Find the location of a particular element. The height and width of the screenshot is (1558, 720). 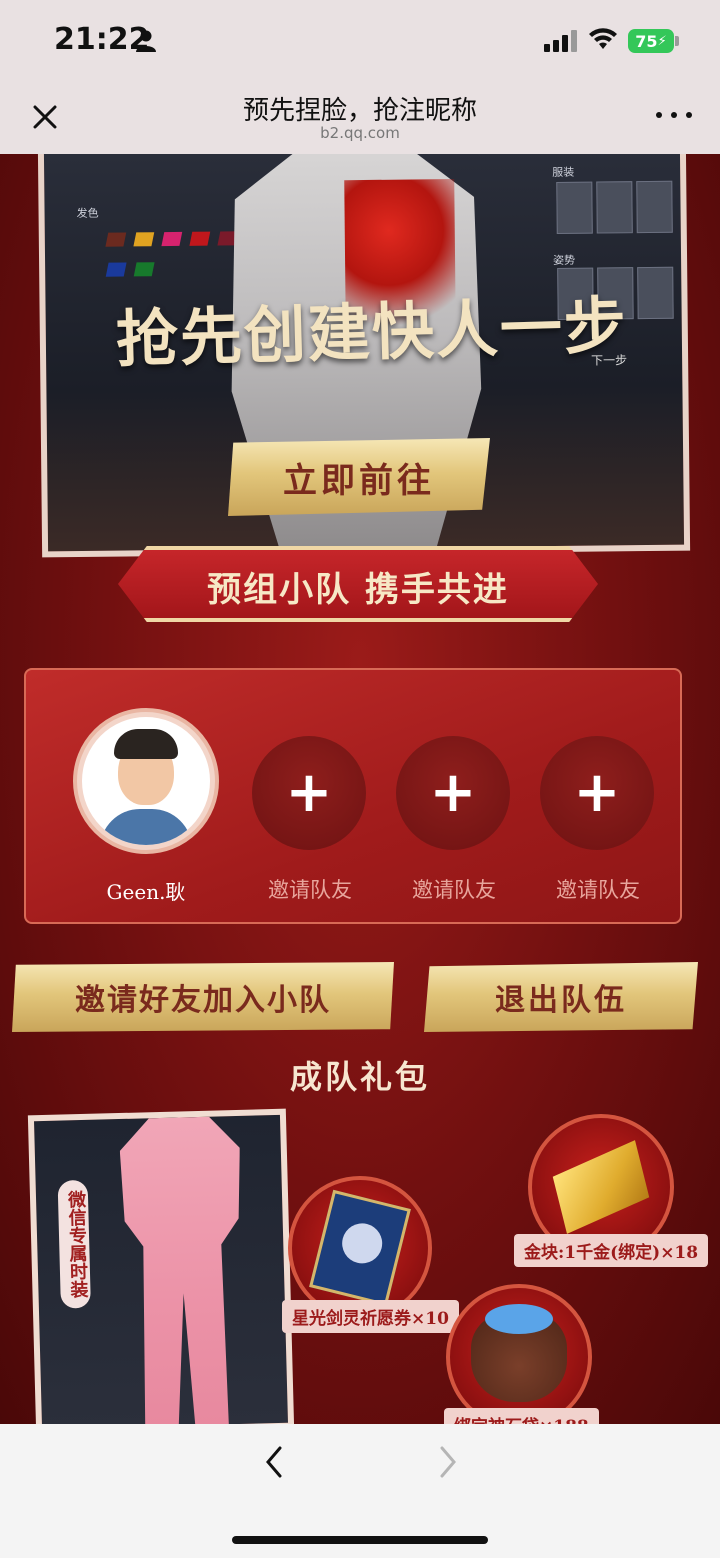

person-icon is located at coordinates (146, 41).